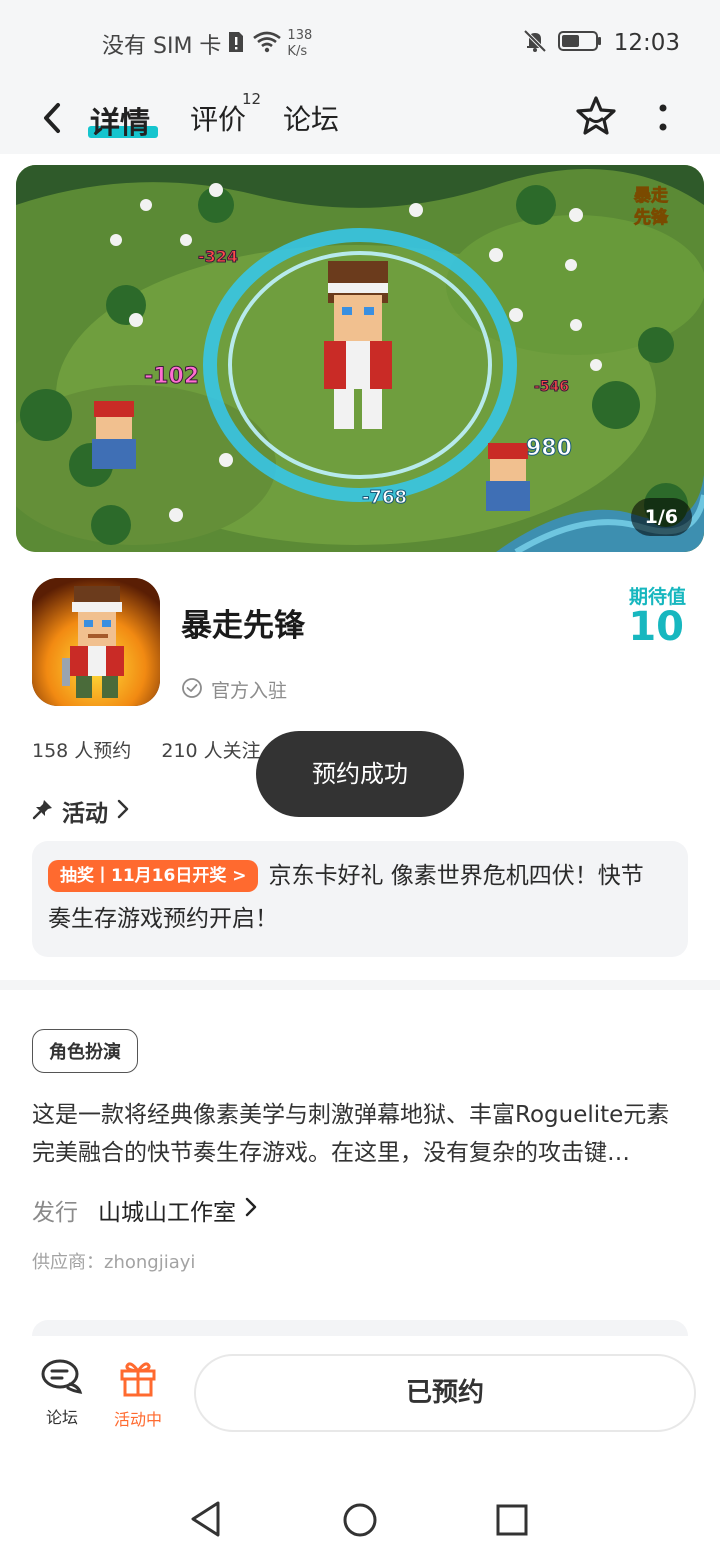  I want to click on bottom-action-bar: 论坛 活动中 已预约, so click(360, 1398).